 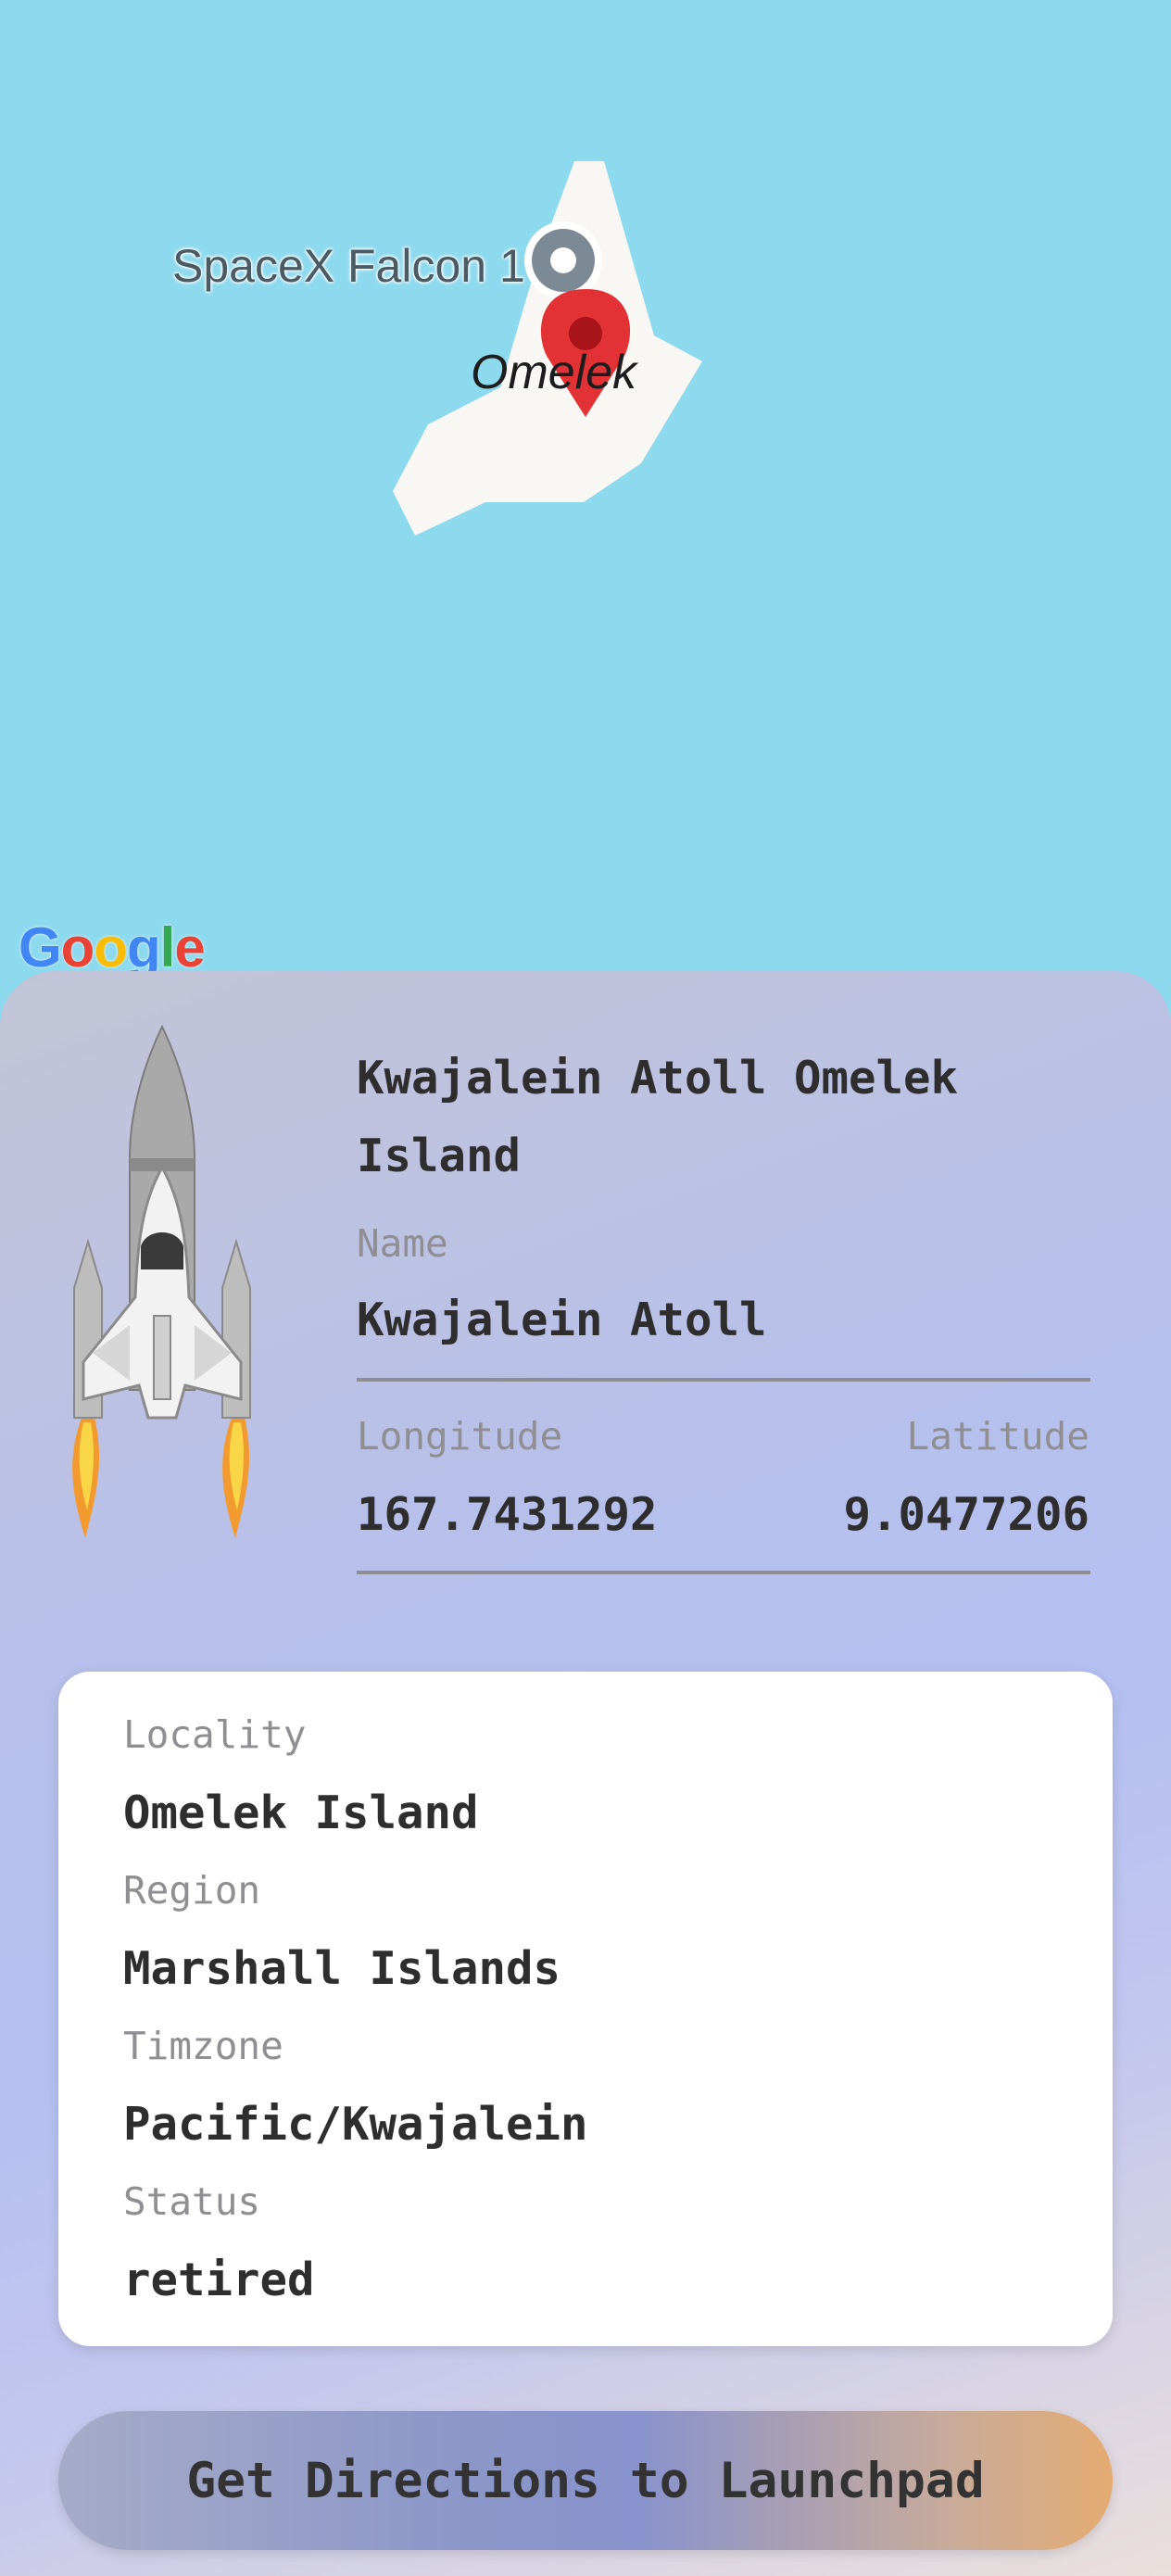 I want to click on latitude-label: Latitude, so click(x=998, y=1436).